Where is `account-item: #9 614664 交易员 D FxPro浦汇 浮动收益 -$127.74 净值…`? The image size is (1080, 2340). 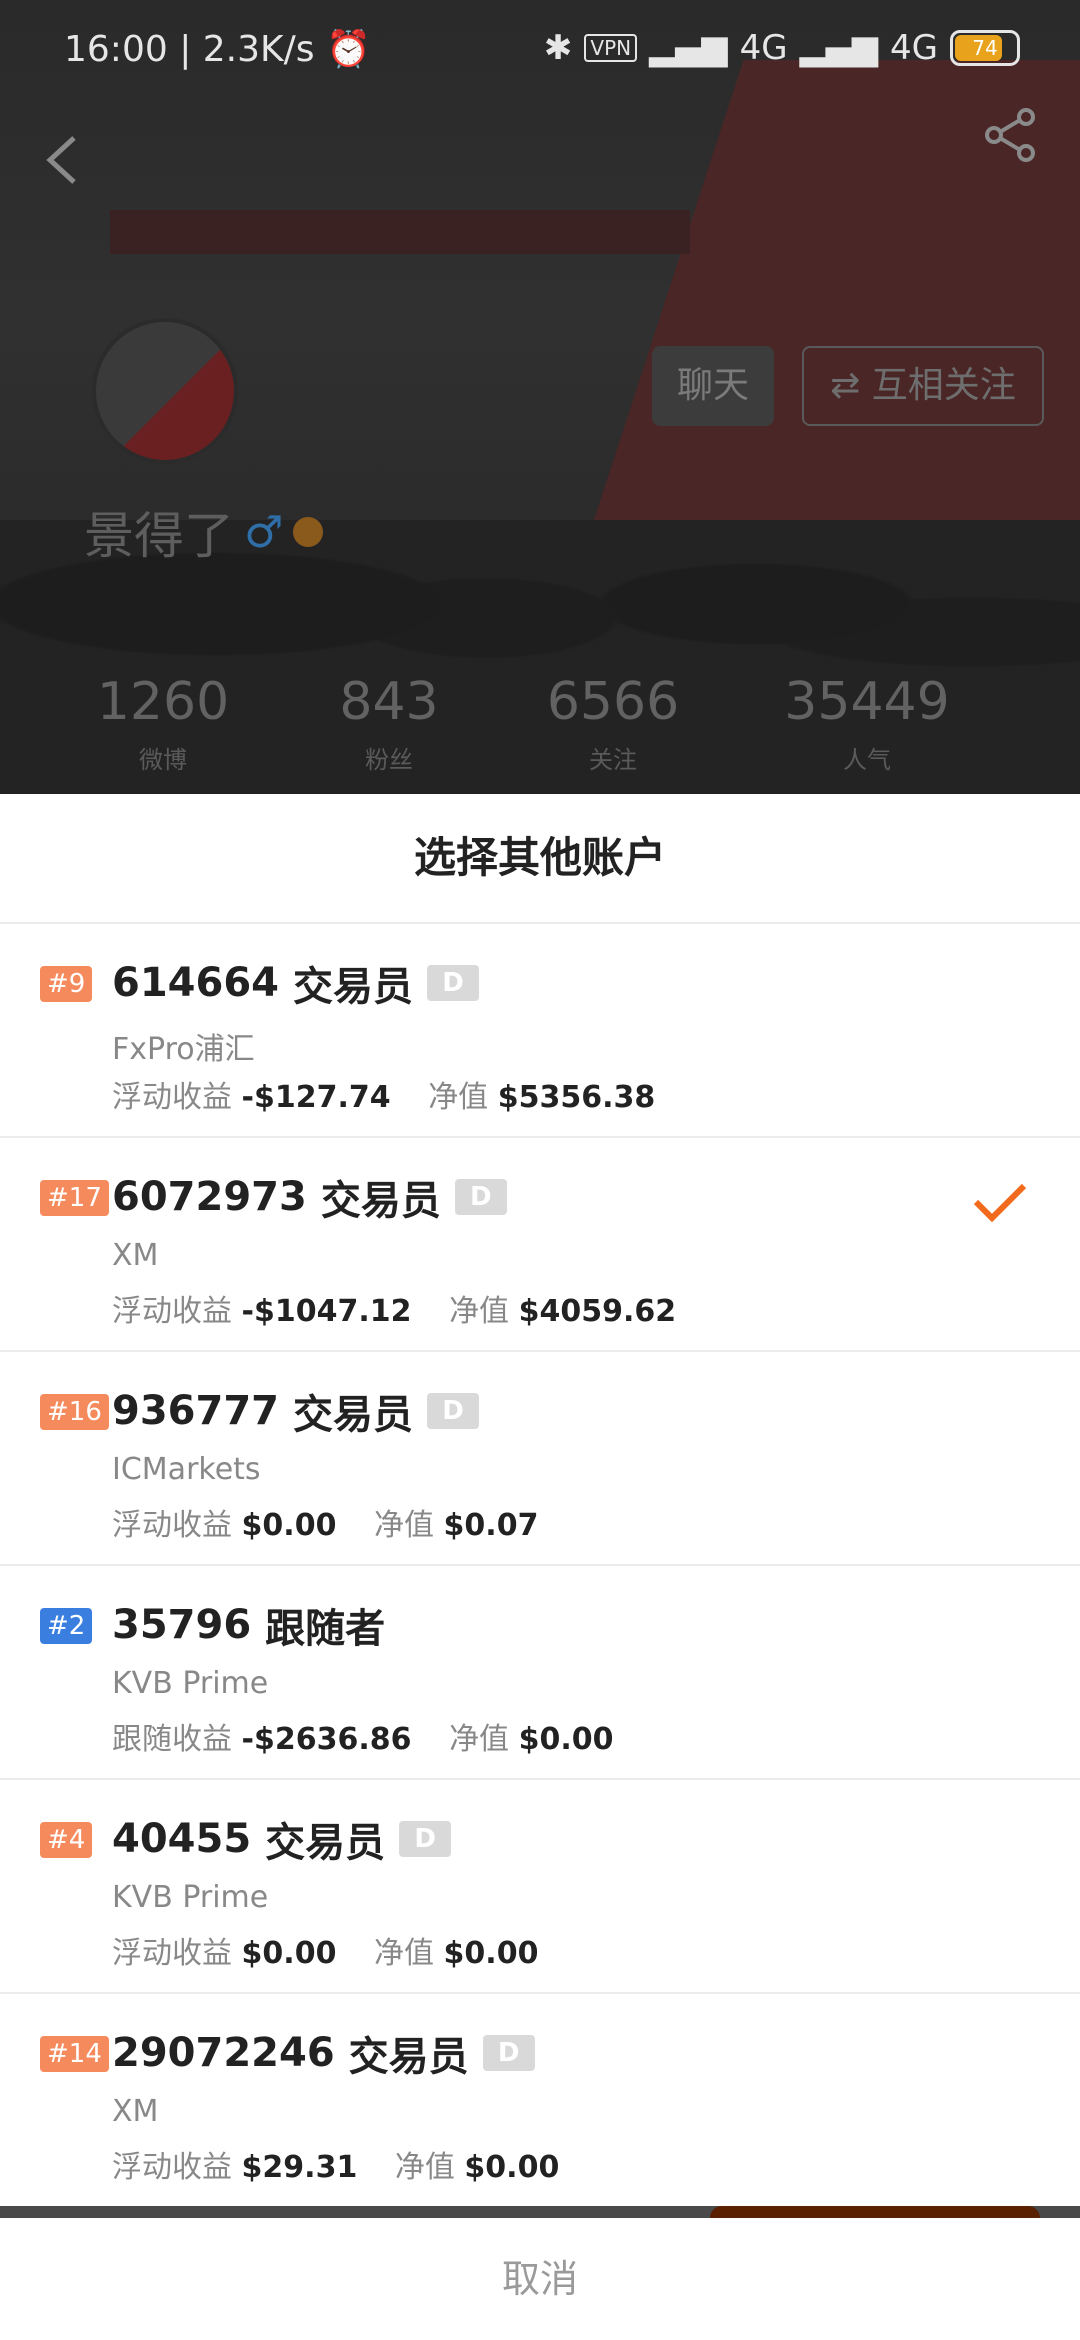 account-item: #9 614664 交易员 D FxPro浦汇 浮动收益 -$127.74 净值… is located at coordinates (540, 1031).